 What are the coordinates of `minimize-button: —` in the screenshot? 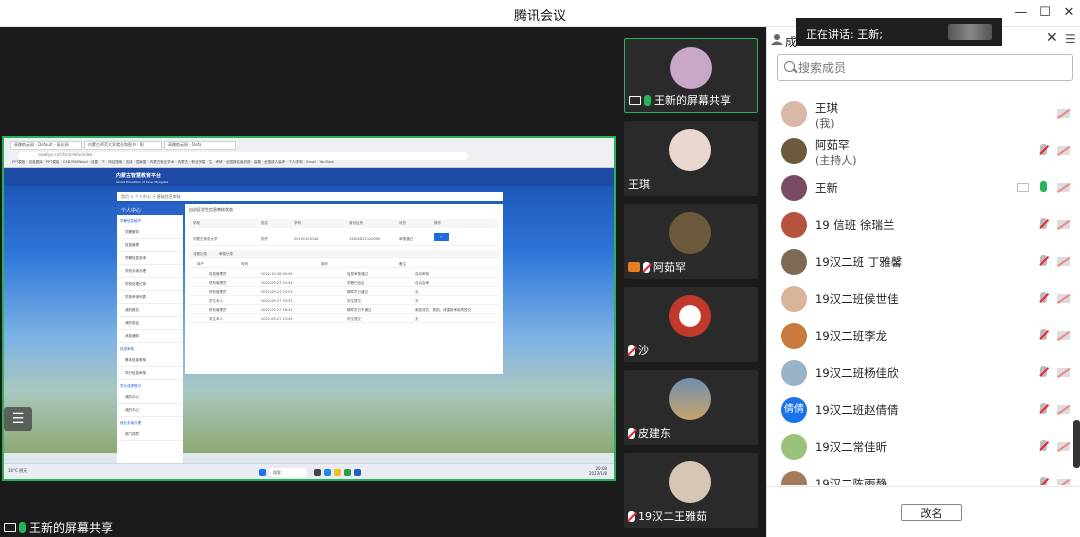 It's located at (1021, 13).